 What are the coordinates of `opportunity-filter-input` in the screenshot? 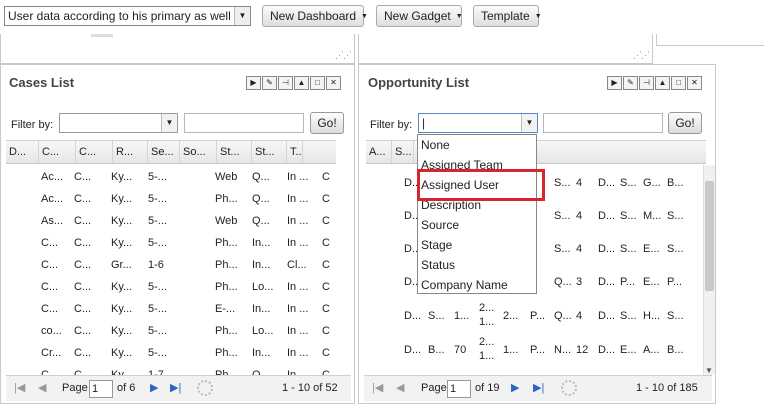 It's located at (603, 123).